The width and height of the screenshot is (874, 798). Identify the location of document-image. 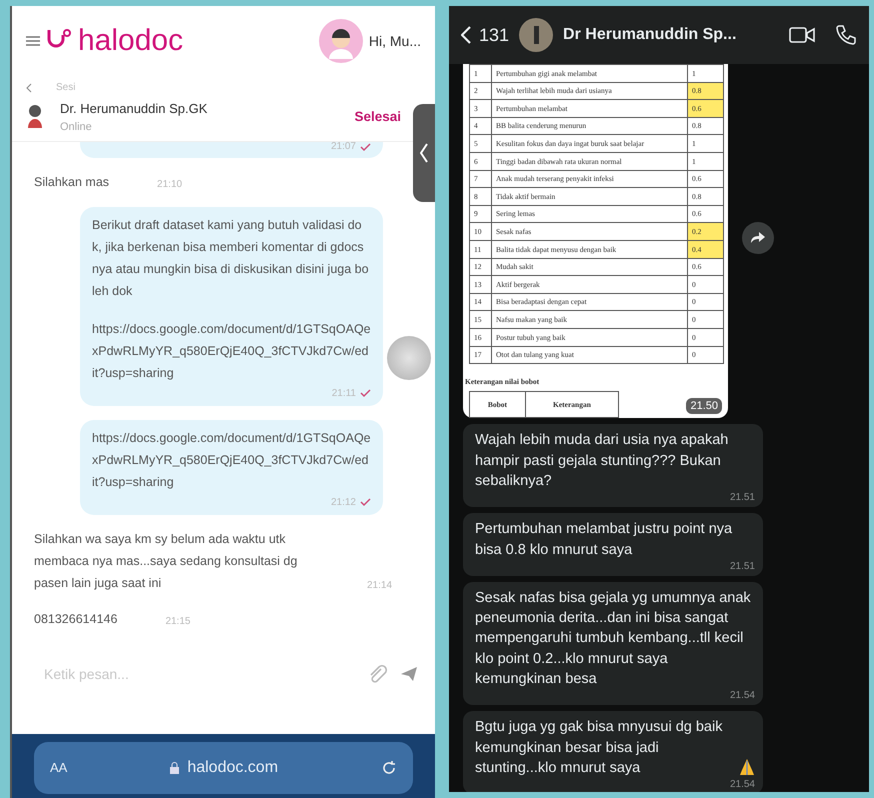
(595, 241).